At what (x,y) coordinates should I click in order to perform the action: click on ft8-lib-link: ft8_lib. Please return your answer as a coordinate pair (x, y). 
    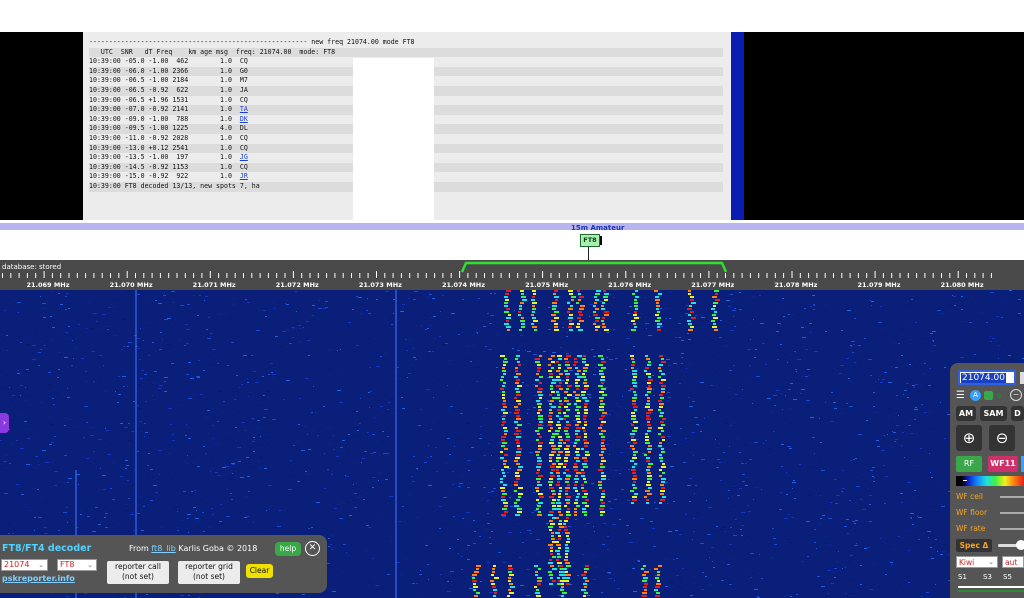
    Looking at the image, I should click on (163, 548).